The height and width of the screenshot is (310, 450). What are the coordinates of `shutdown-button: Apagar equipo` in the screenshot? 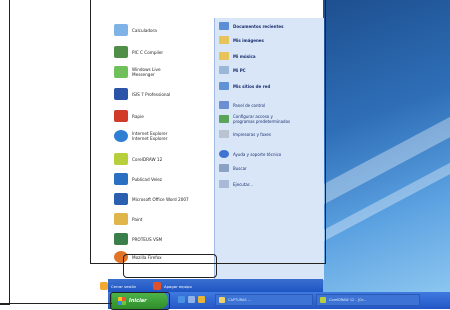 It's located at (172, 286).